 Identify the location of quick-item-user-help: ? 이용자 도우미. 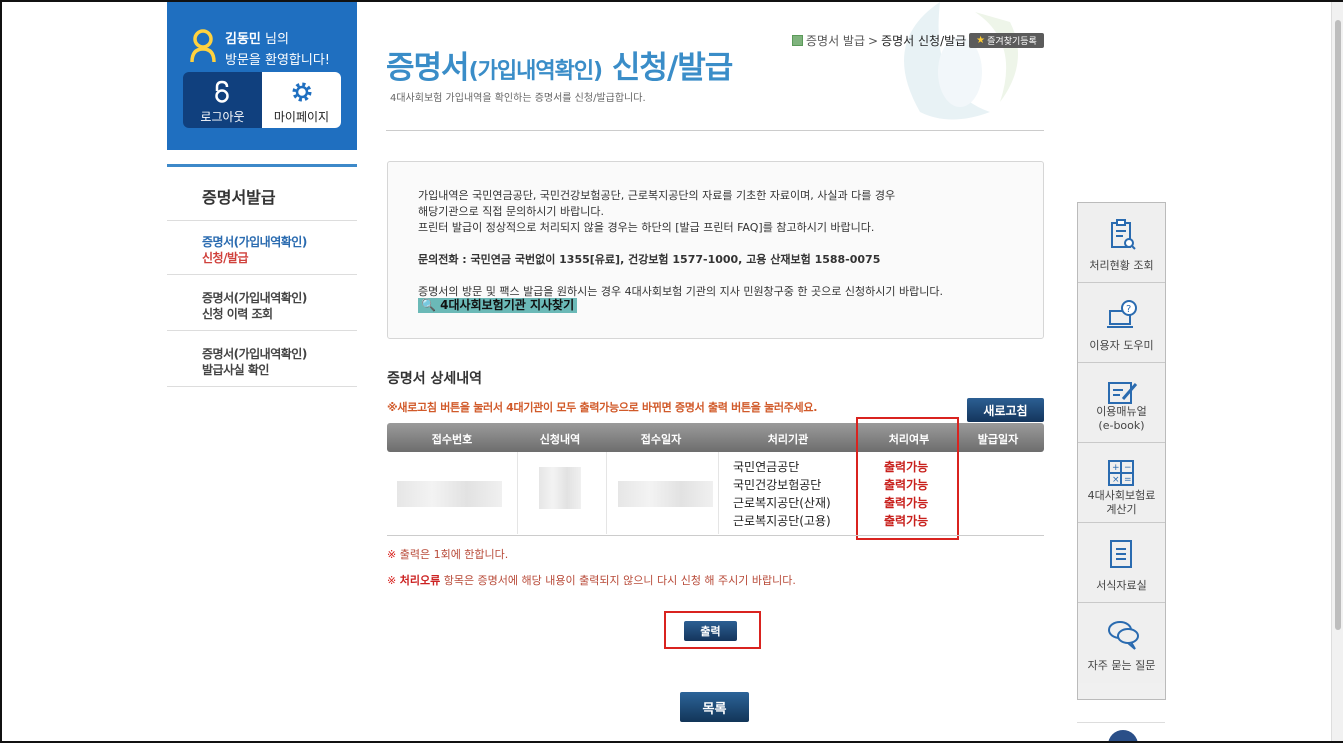
(1121, 323).